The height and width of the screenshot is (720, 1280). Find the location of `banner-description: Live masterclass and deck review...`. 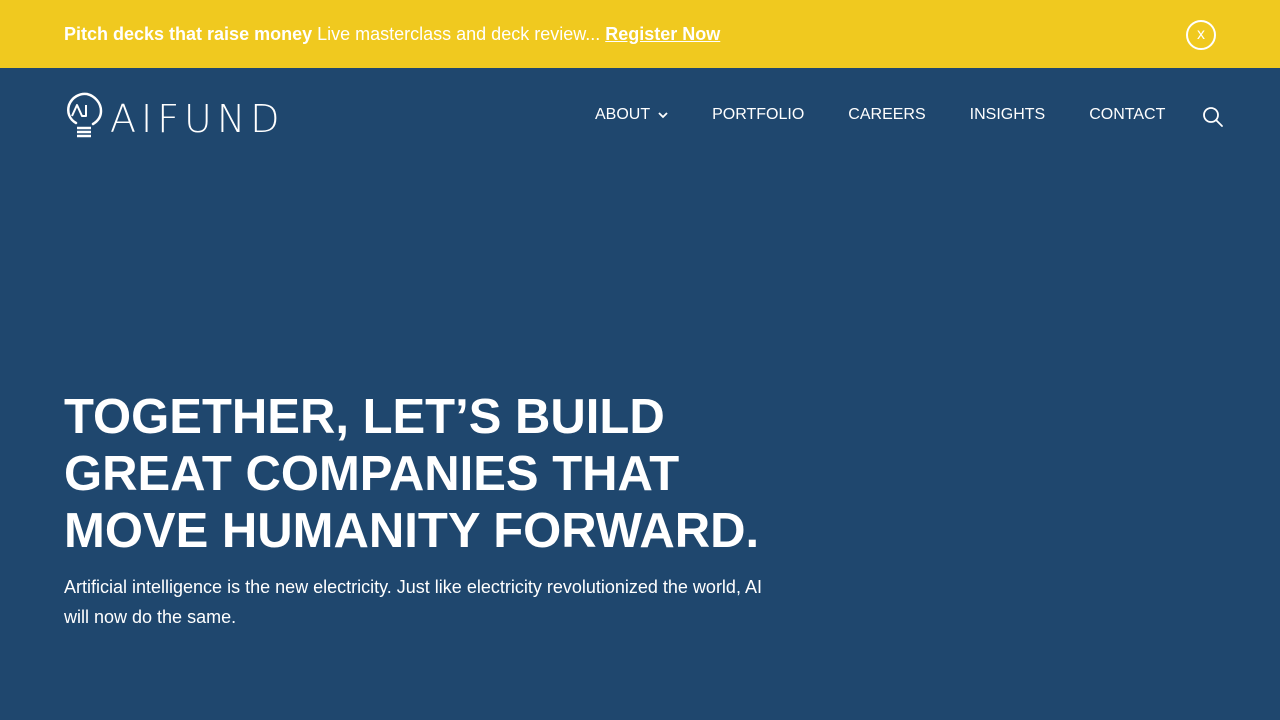

banner-description: Live masterclass and deck review... is located at coordinates (459, 34).